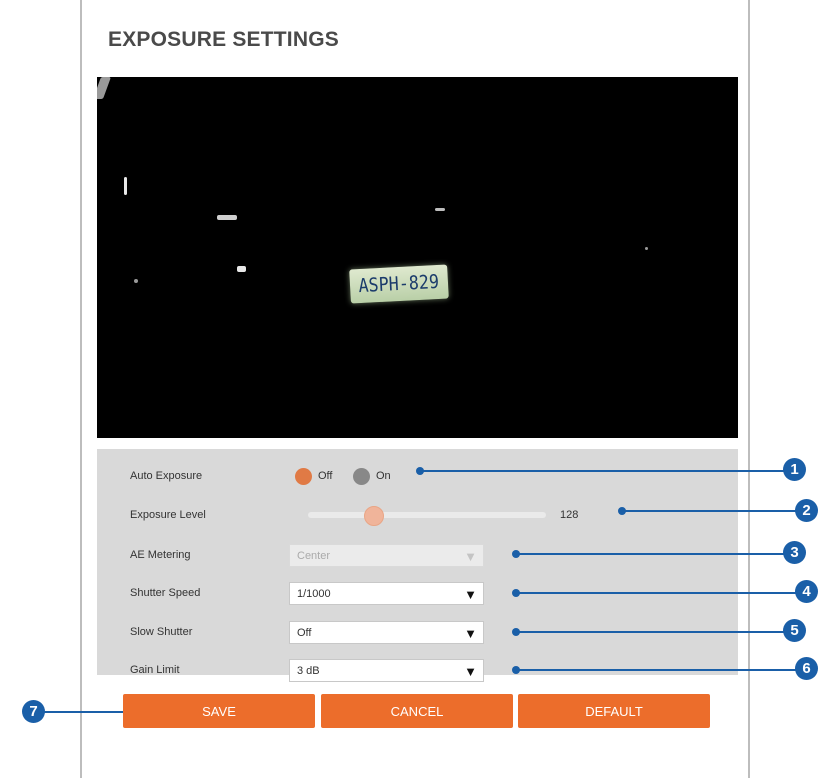  Describe the element at coordinates (219, 711) in the screenshot. I see `save-button: SAVE` at that location.